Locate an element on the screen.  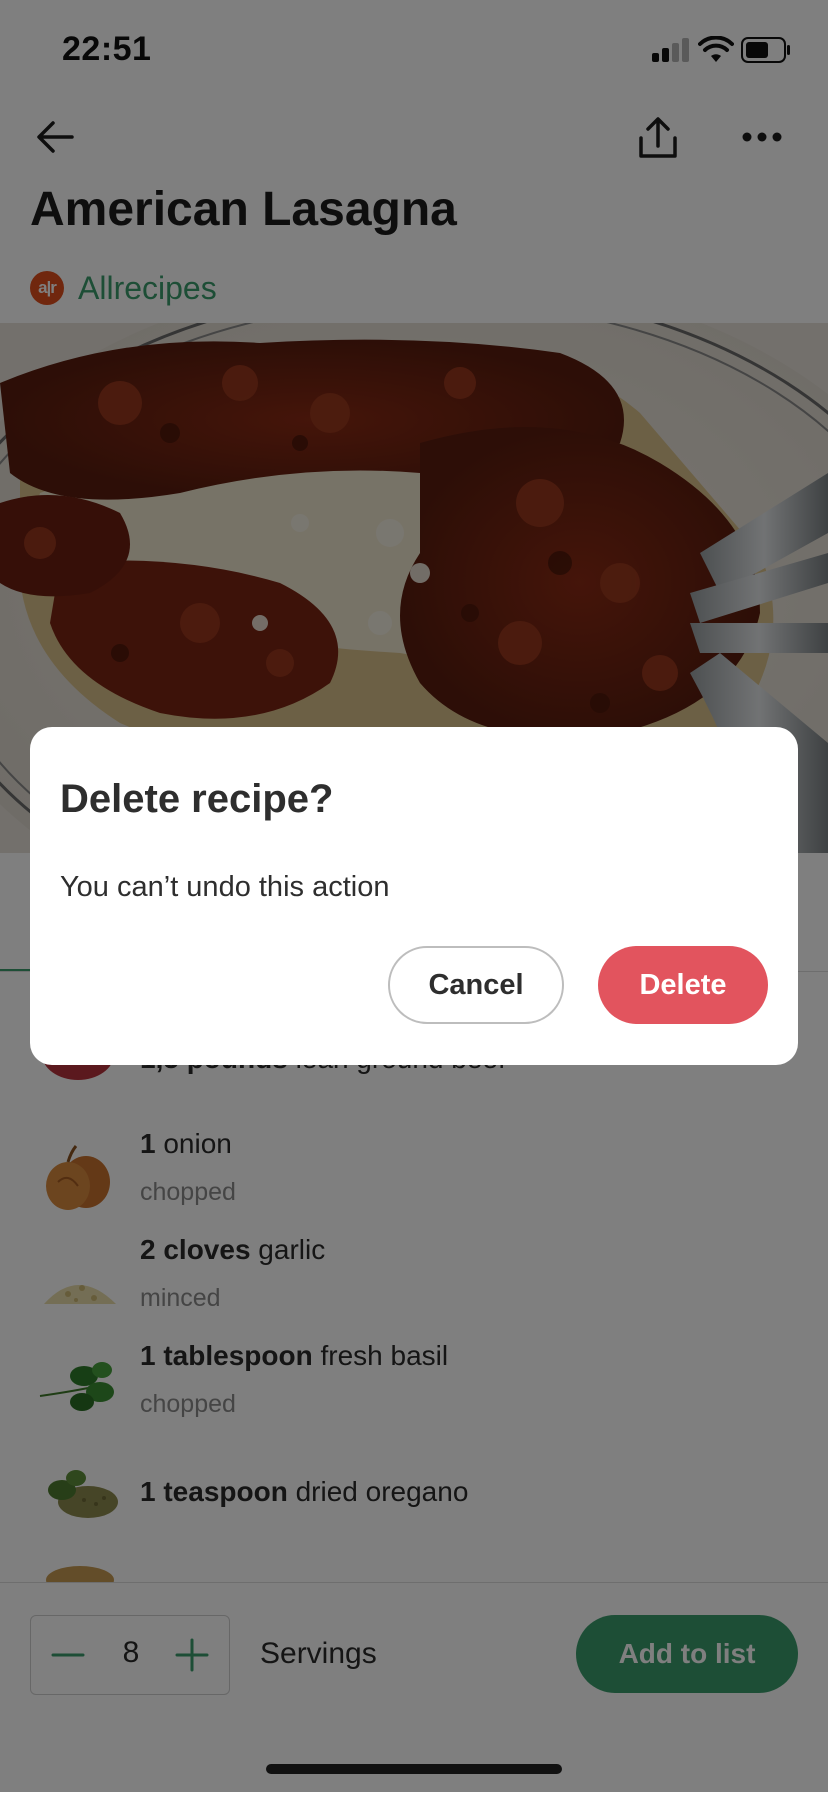
delete-button: Delete is located at coordinates (683, 985).